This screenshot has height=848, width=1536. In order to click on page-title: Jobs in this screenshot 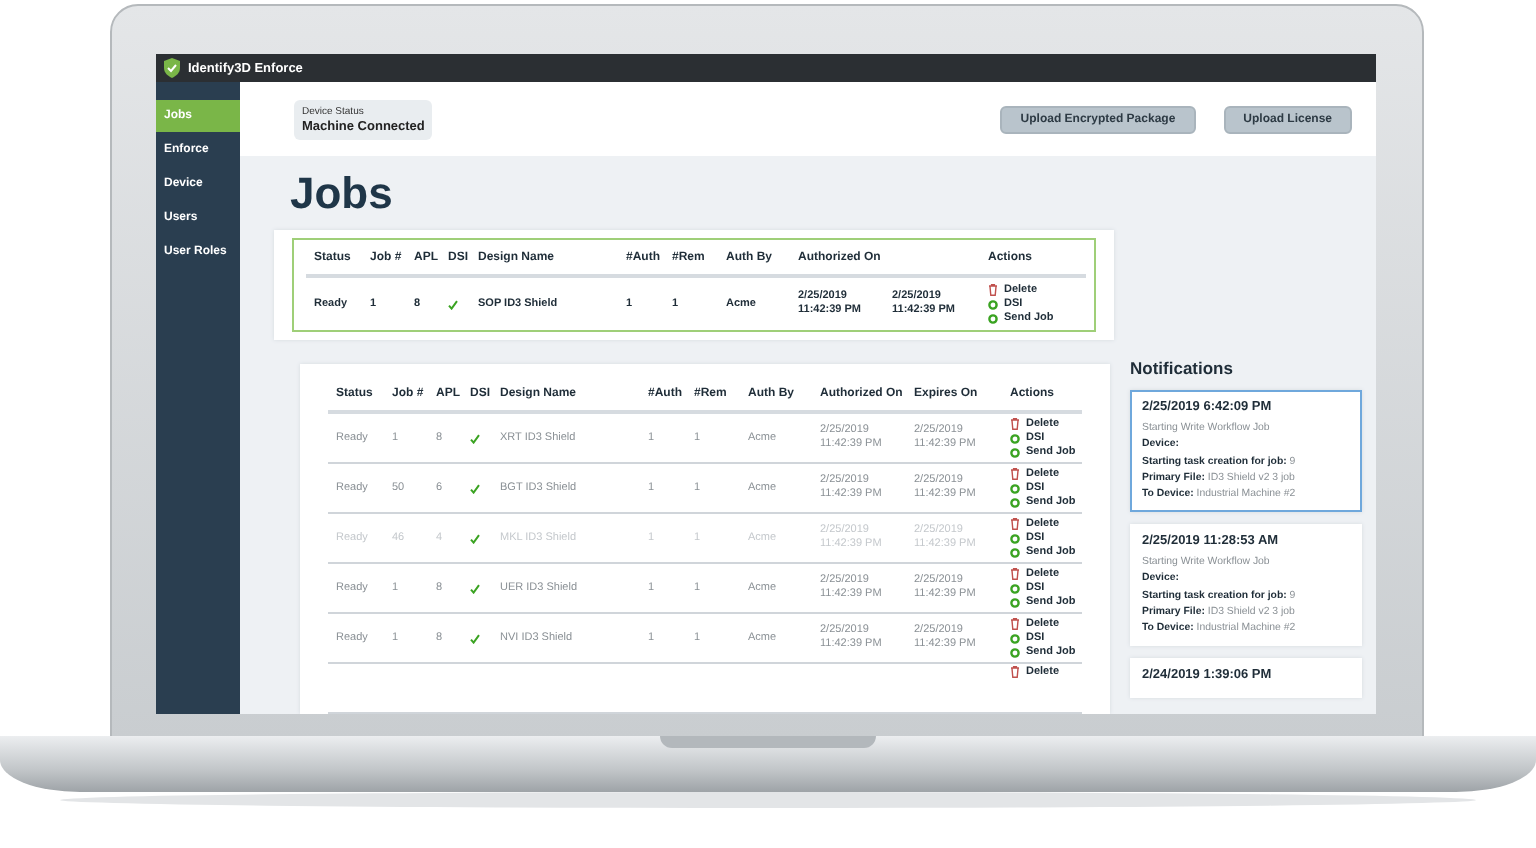, I will do `click(341, 194)`.